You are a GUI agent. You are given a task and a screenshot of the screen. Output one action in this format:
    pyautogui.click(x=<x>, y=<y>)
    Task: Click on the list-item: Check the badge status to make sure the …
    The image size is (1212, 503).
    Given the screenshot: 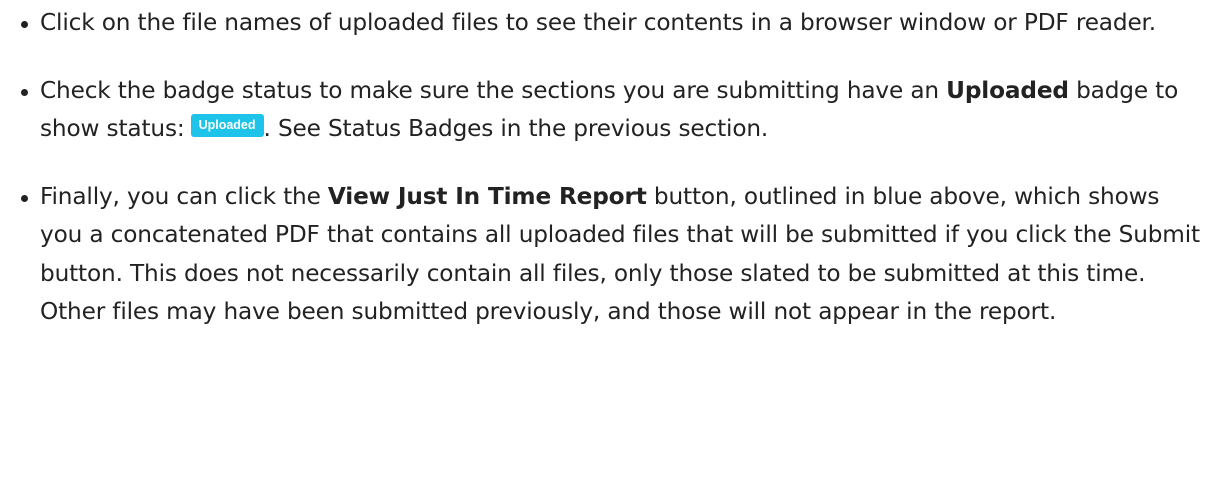 What is the action you would take?
    pyautogui.click(x=610, y=110)
    